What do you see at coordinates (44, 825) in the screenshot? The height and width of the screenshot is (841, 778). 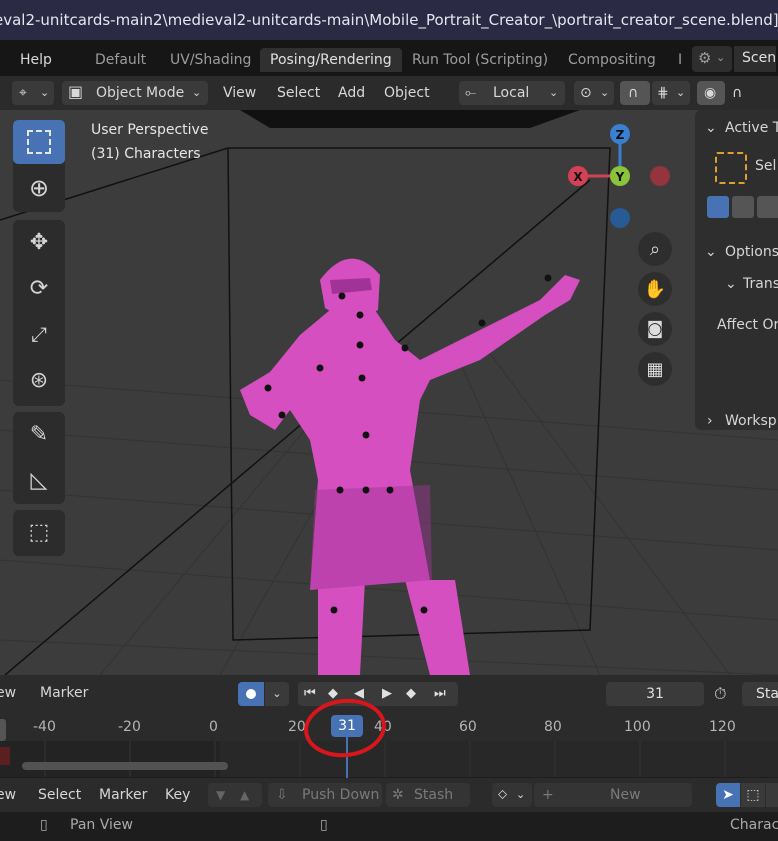 I see `mouse-icon: ▯` at bounding box center [44, 825].